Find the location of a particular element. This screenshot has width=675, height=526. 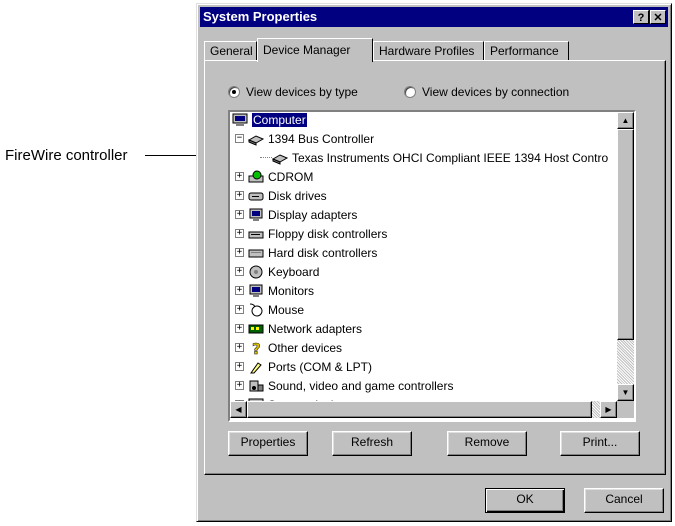

horizontal-scrollbar: ◀ ▶ is located at coordinates (423, 409).